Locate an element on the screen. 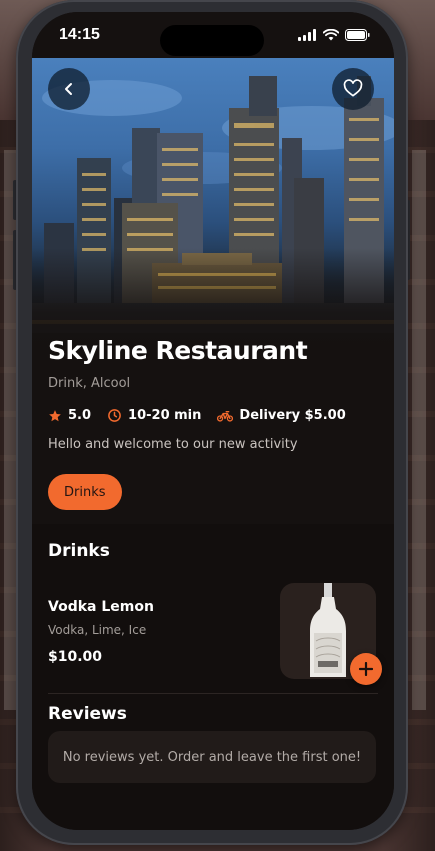  chevron-left-icon is located at coordinates (68, 89).